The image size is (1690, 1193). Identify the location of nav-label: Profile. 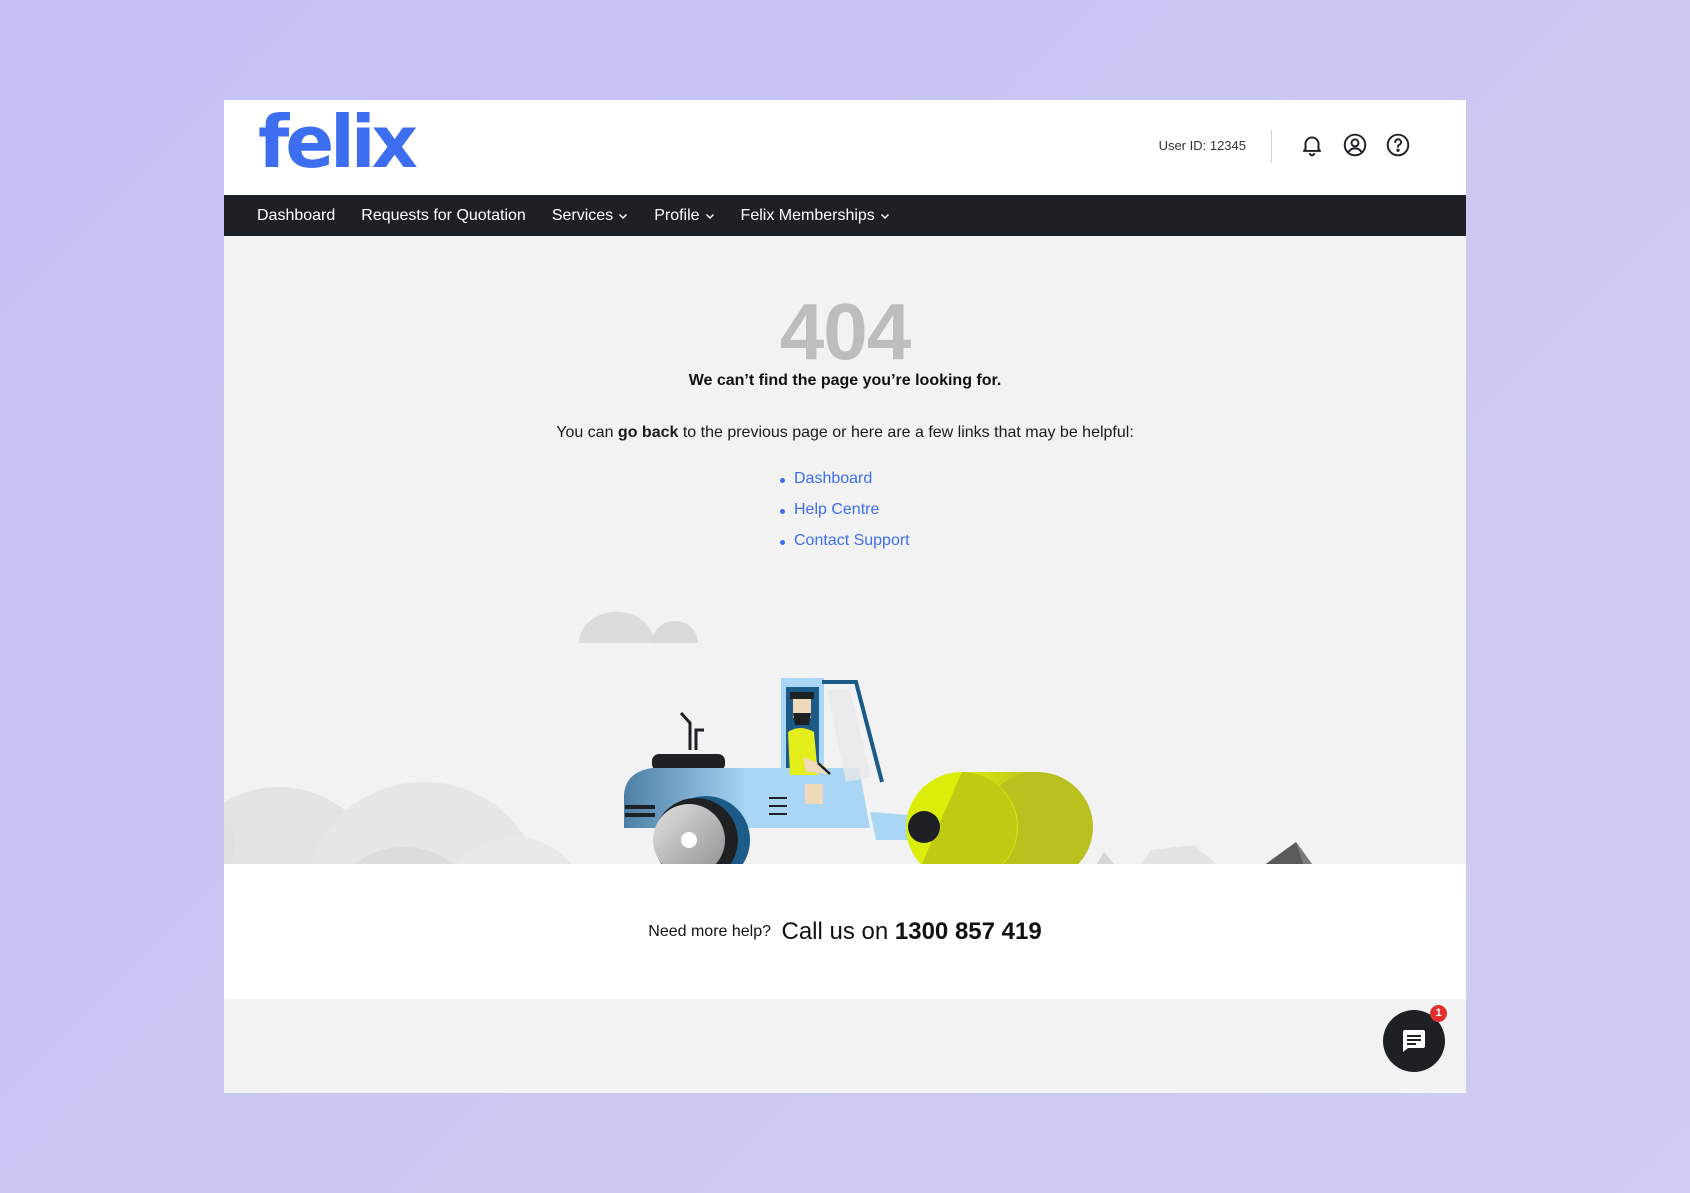
(677, 215).